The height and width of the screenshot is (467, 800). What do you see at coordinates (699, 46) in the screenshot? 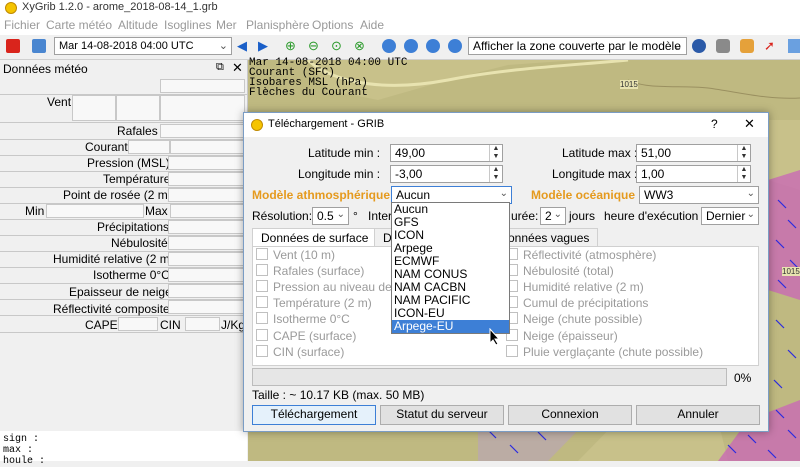
I see `globe-icon` at bounding box center [699, 46].